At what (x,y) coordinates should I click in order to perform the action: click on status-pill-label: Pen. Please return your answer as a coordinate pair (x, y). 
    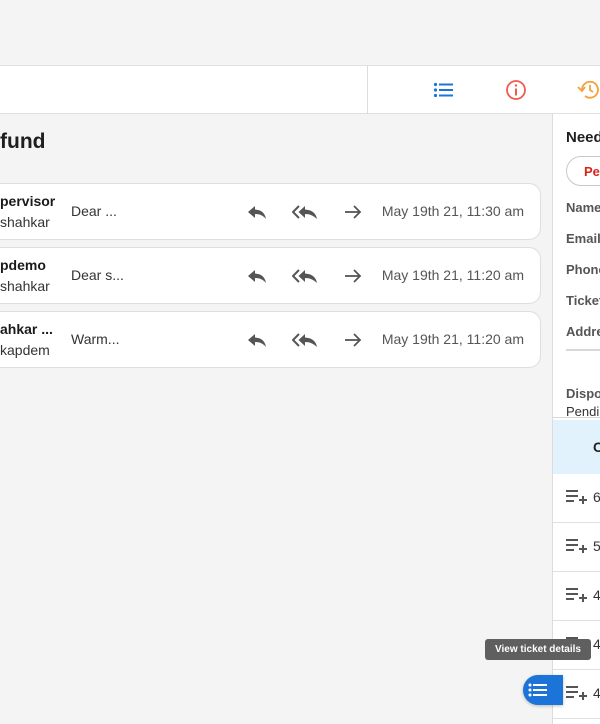
    Looking at the image, I should click on (592, 171).